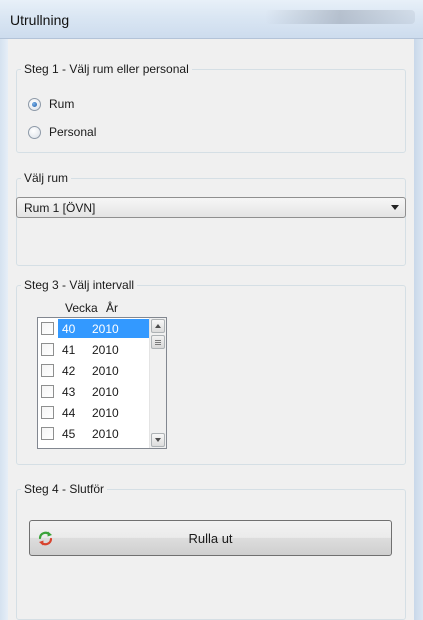  I want to click on scrollbar-thumb, so click(158, 342).